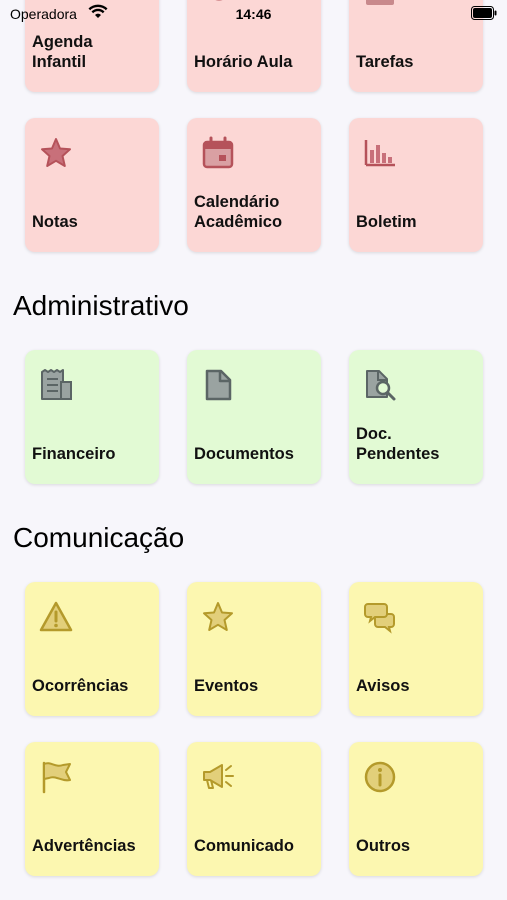  I want to click on card-label: Calendário Acadêmico, so click(238, 212).